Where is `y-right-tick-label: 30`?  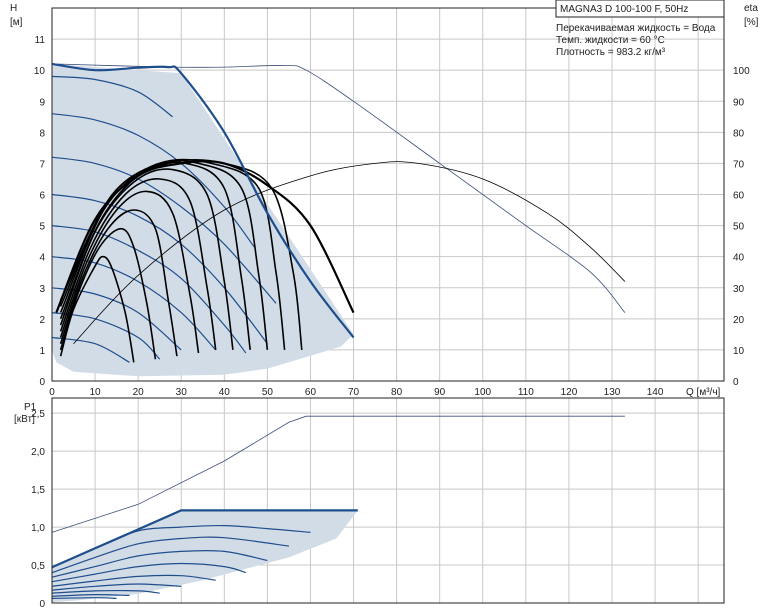 y-right-tick-label: 30 is located at coordinates (739, 289).